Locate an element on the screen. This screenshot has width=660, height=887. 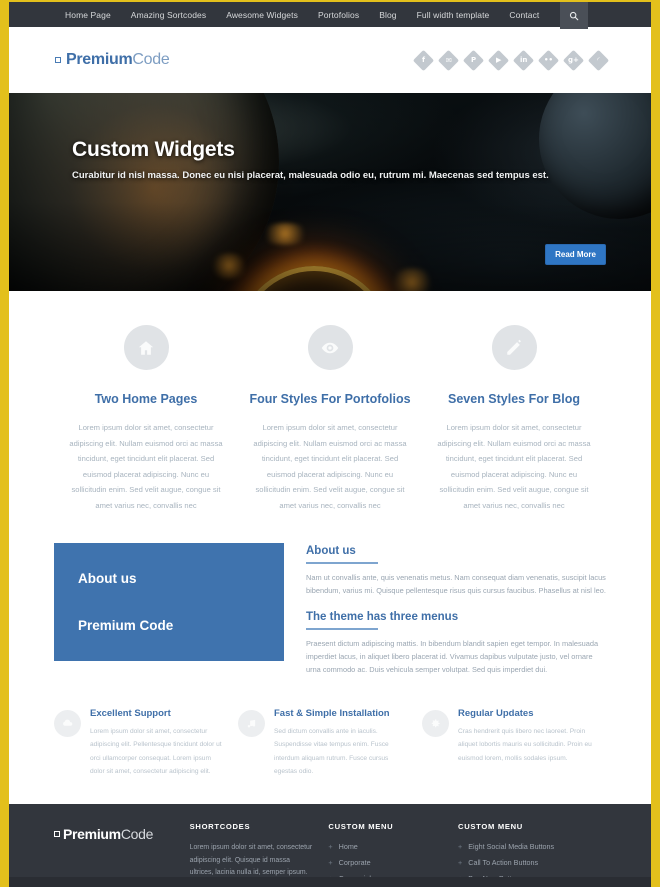
service-title: Fast & Simple Installation is located at coordinates (332, 714).